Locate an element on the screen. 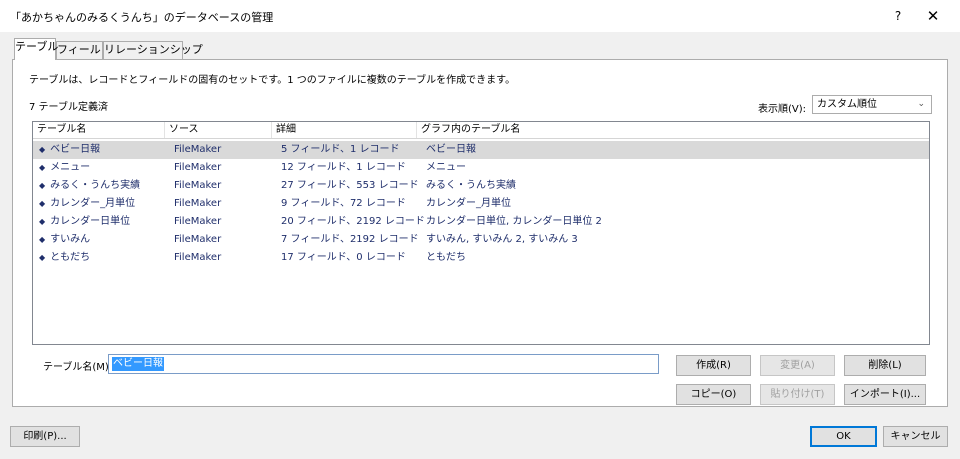 The height and width of the screenshot is (459, 960). details-cell: 20 フィールド、2192 レコード is located at coordinates (353, 221).